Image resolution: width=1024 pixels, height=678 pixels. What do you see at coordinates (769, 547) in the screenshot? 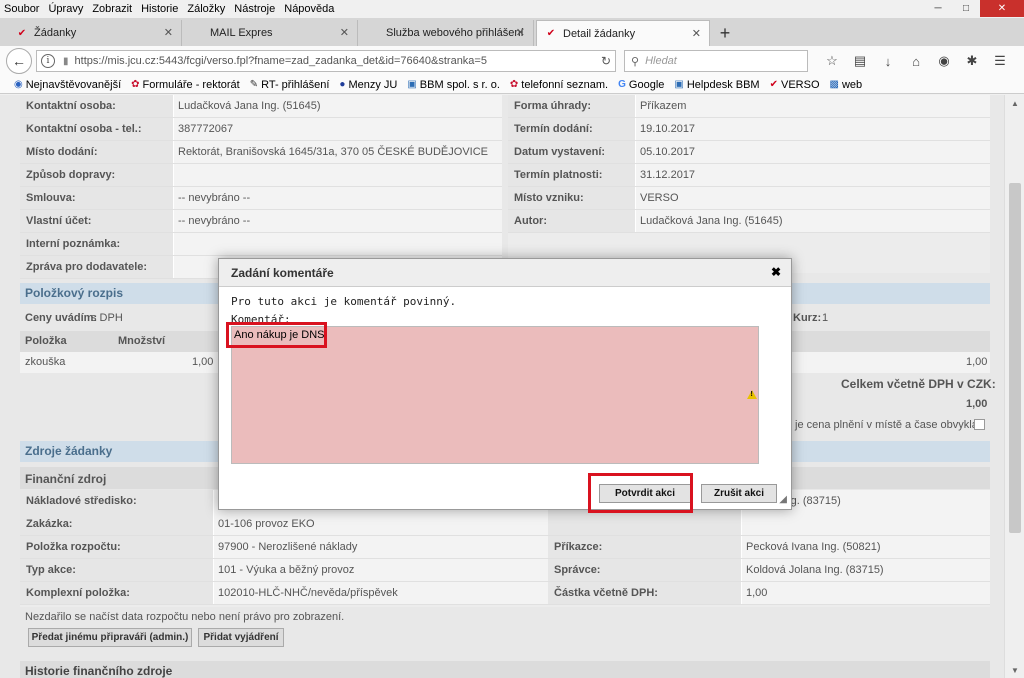
I see `source-row: Příkazce: Pecková Ivana Ing. (50821)` at bounding box center [769, 547].